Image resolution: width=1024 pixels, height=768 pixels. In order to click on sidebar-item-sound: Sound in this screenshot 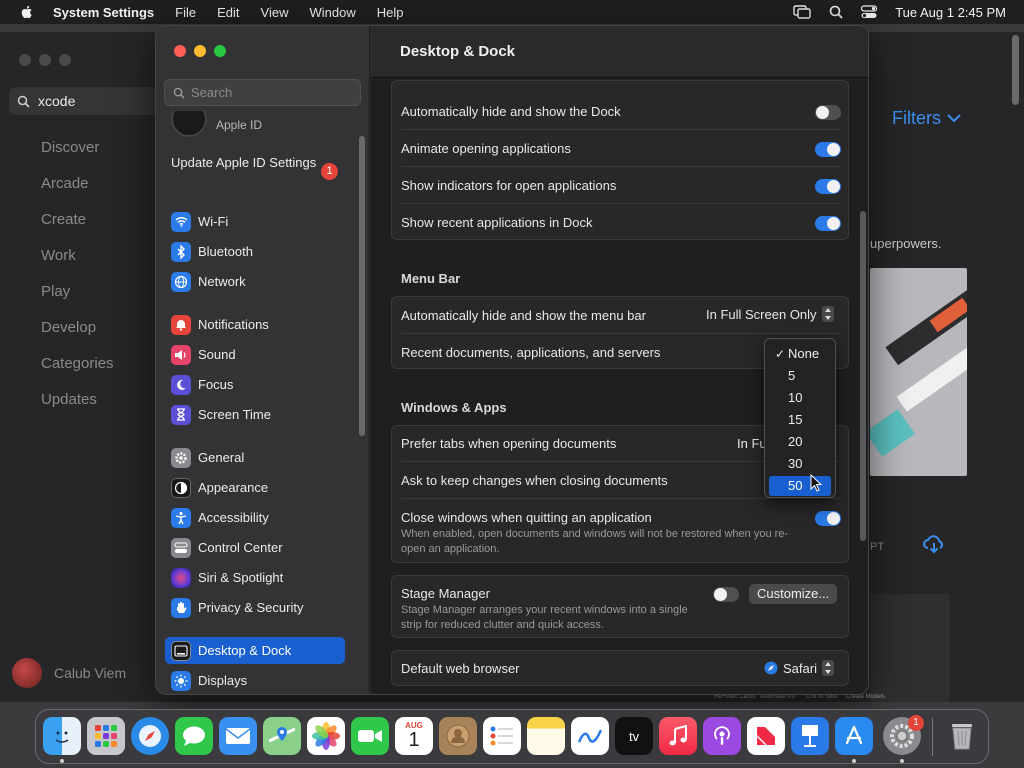, I will do `click(255, 354)`.